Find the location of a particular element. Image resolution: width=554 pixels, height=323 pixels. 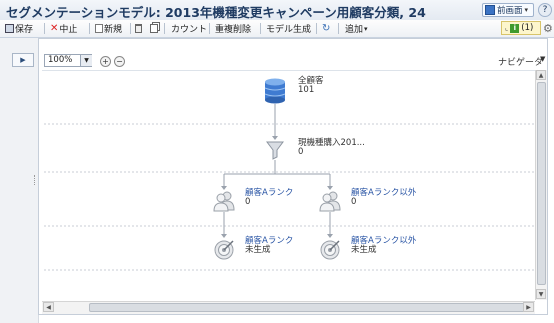

vertical-scroll-thumb is located at coordinates (541, 183).